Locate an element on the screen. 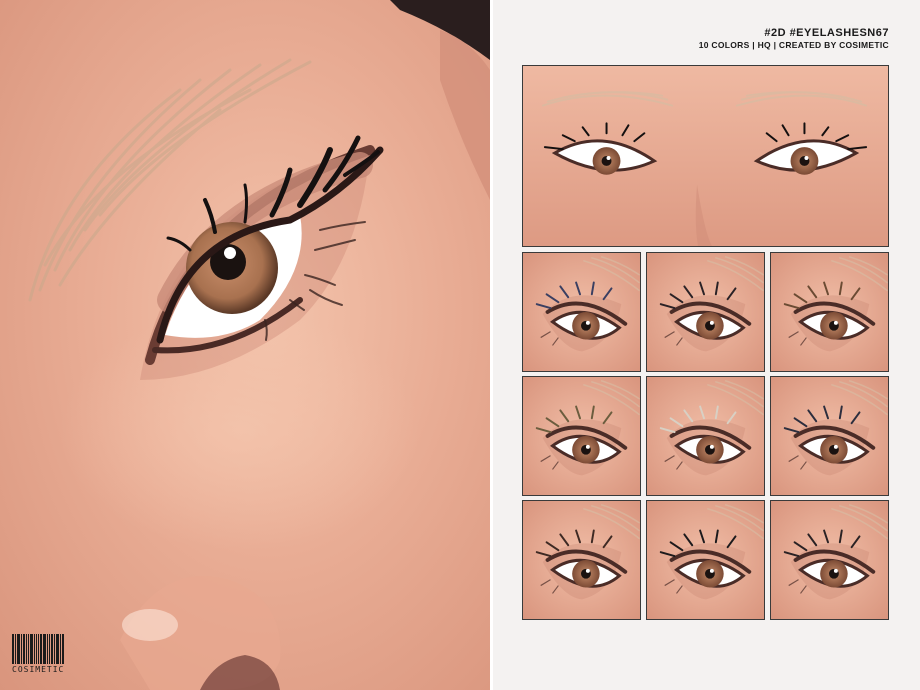  page-subtitle: 10 COLORS | HQ | CREATED BY COSIMETIC is located at coordinates (793, 45).